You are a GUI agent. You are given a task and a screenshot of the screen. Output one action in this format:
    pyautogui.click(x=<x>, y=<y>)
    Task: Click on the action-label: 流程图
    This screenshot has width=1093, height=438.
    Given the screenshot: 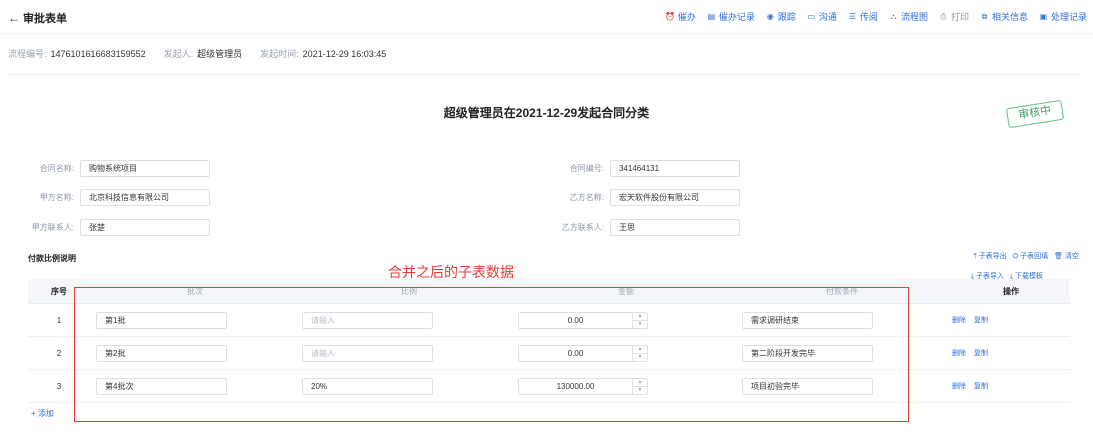 What is the action you would take?
    pyautogui.click(x=914, y=17)
    